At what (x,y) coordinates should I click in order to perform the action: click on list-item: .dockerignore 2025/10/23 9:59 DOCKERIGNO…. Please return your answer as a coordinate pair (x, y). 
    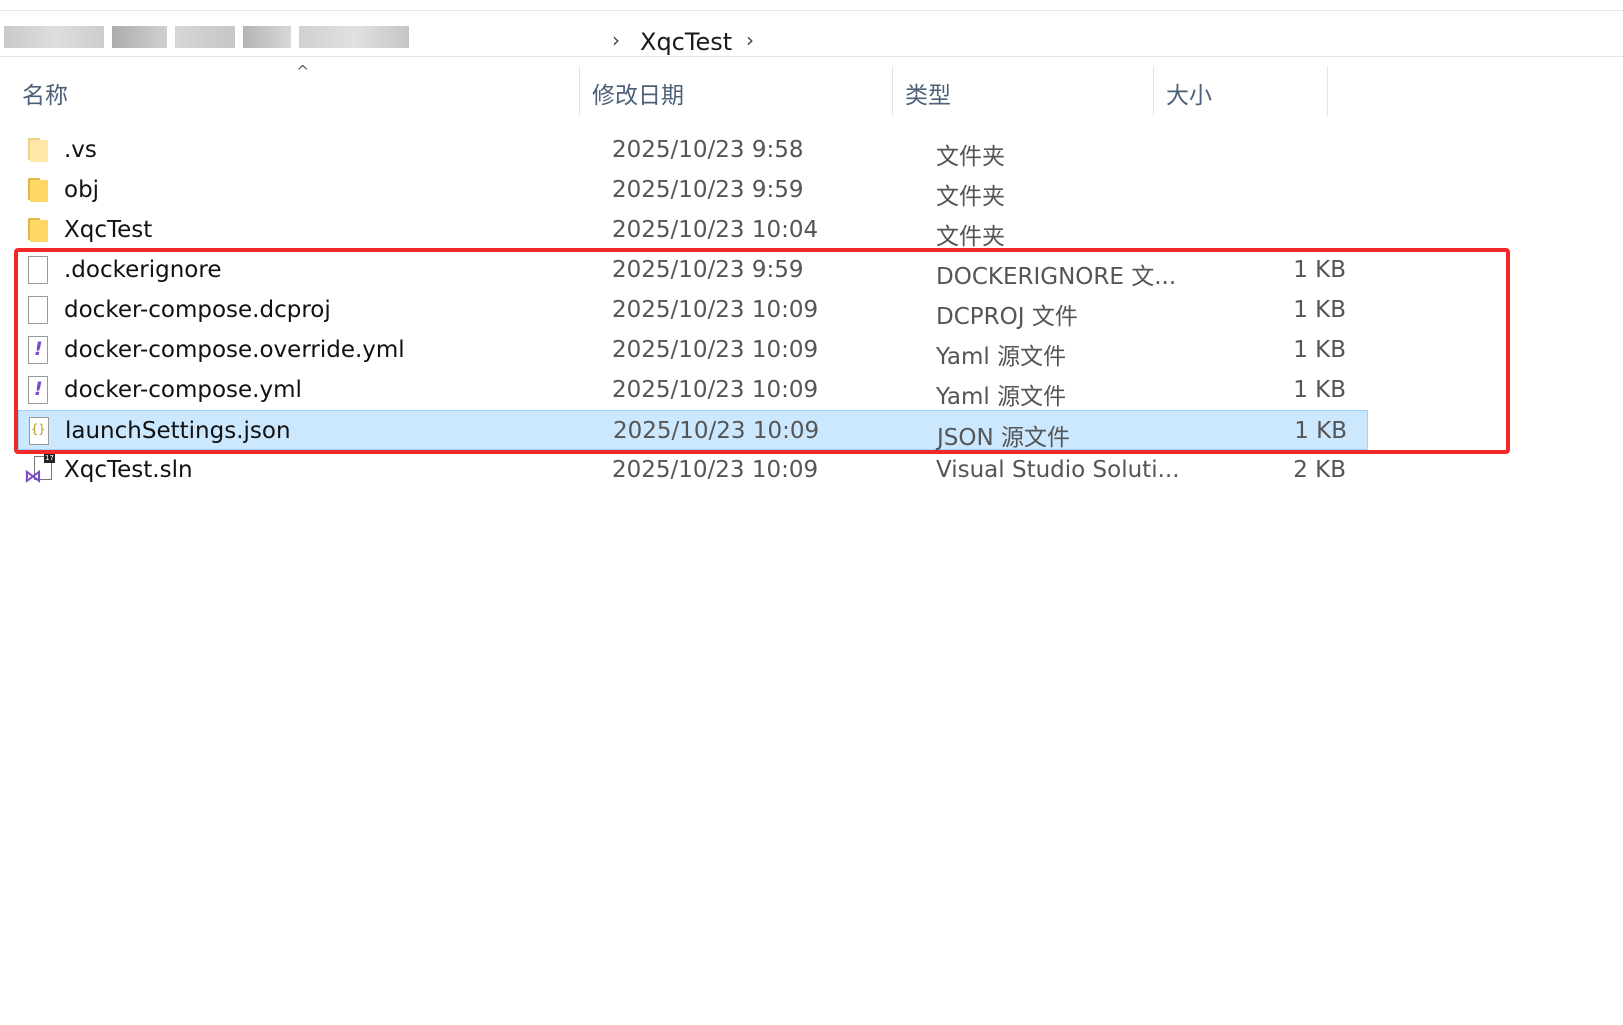
    Looking at the image, I should click on (693, 270).